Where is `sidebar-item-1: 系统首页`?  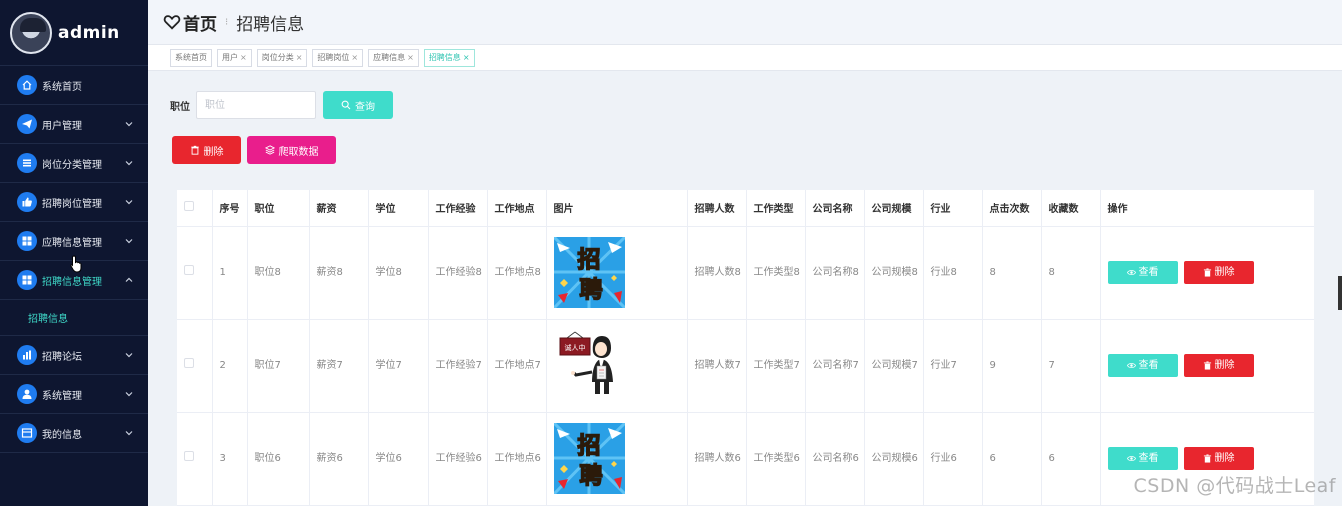
sidebar-item-1: 系统首页 is located at coordinates (74, 85).